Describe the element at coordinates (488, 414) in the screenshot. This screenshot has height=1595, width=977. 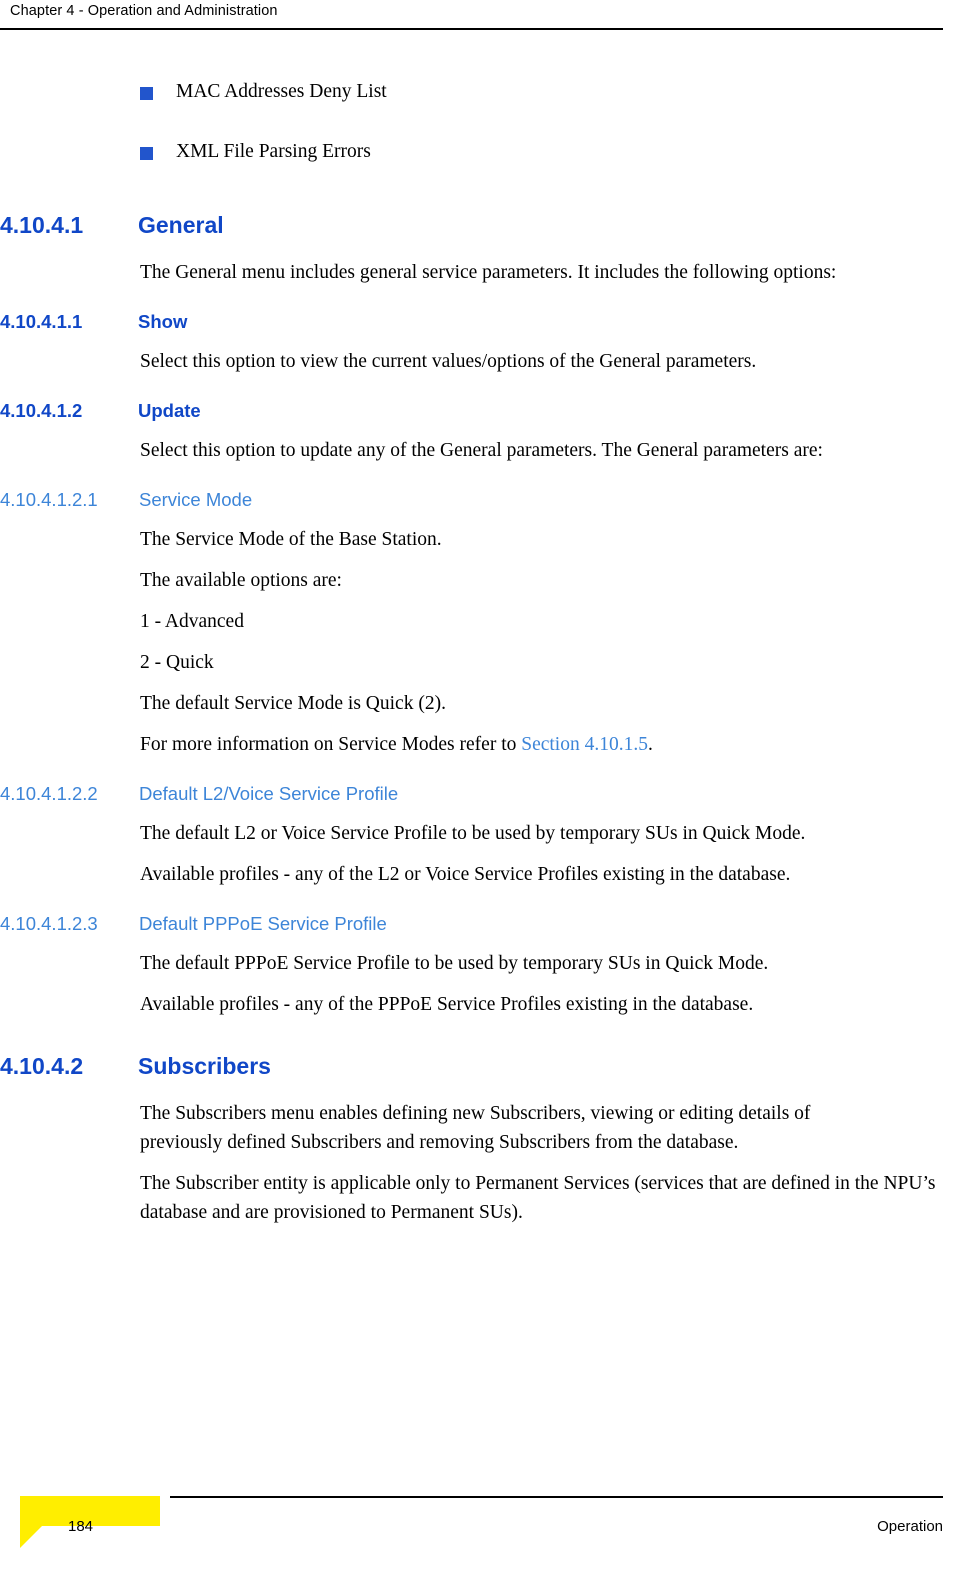
I see `heading-update: 4.10.4.1.2 Update` at that location.